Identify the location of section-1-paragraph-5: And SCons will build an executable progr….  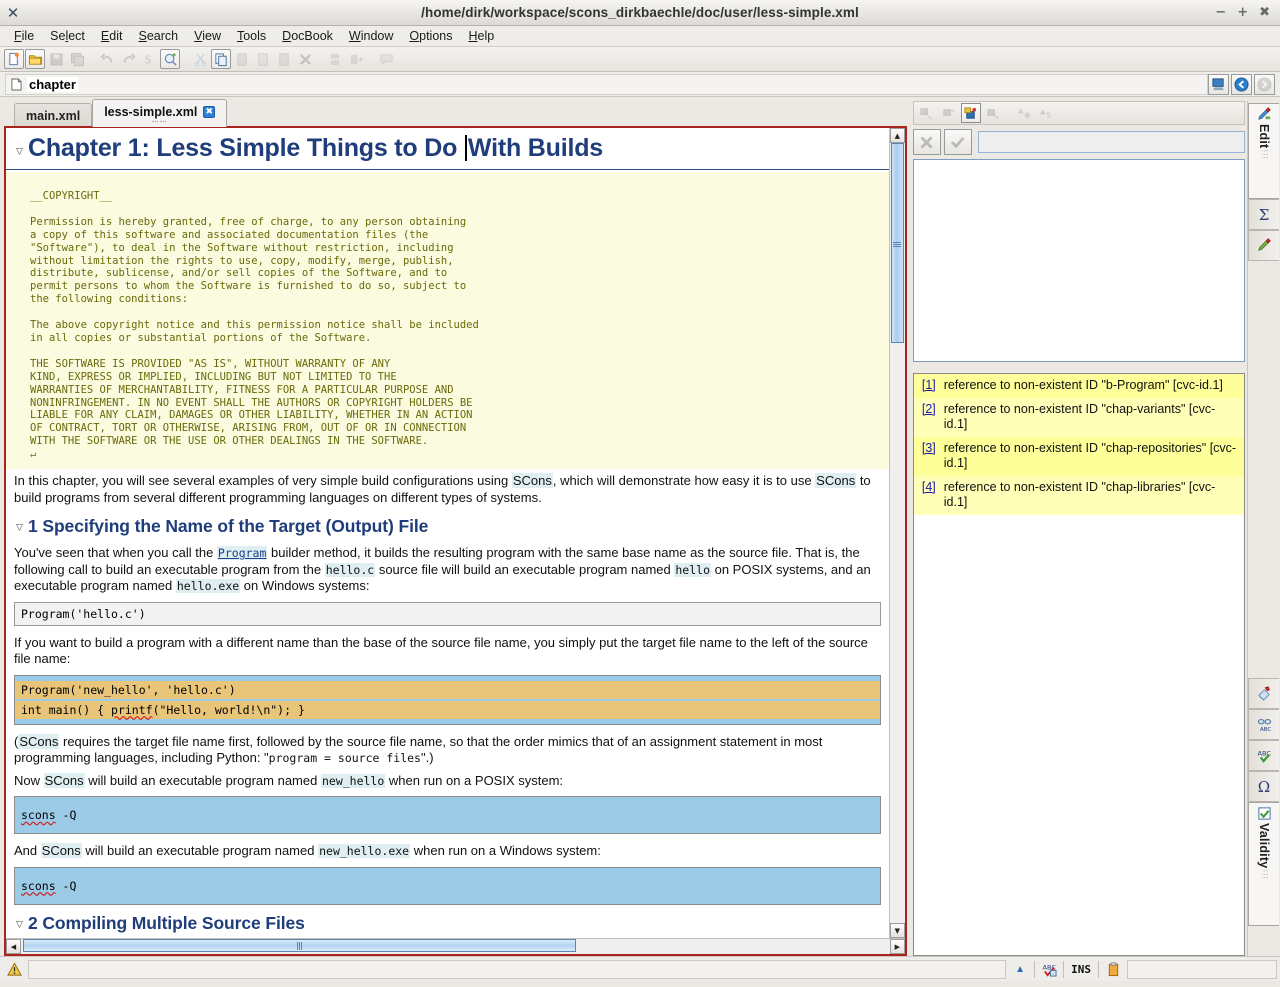
(447, 850).